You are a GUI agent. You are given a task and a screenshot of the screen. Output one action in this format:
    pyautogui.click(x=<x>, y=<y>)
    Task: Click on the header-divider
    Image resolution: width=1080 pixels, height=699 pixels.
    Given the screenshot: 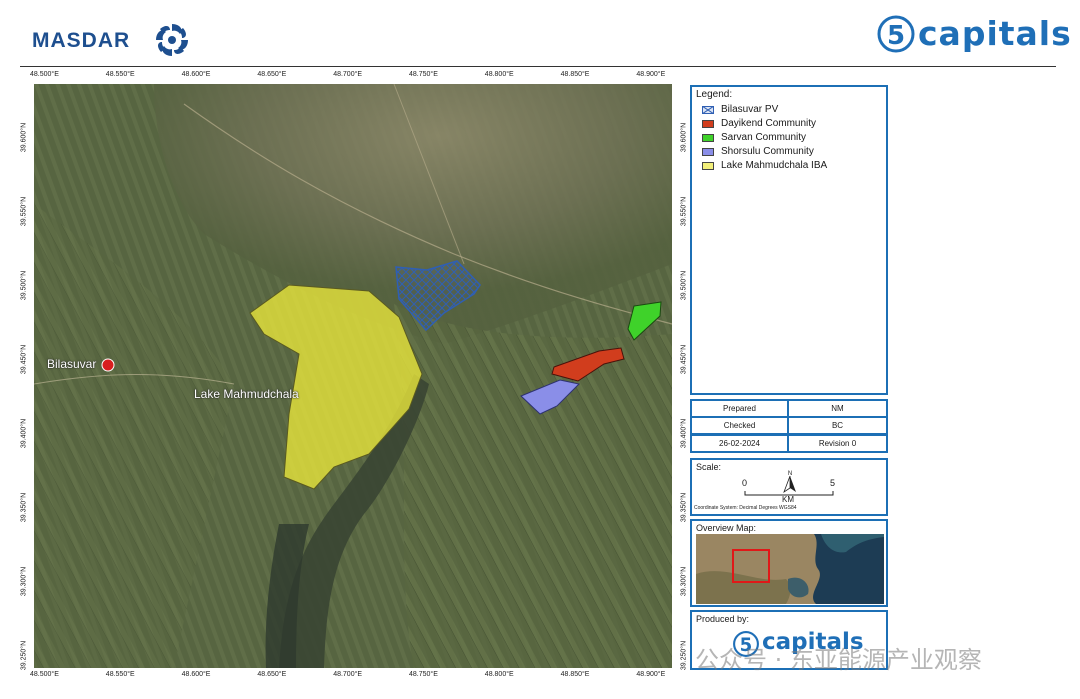 What is the action you would take?
    pyautogui.click(x=538, y=66)
    